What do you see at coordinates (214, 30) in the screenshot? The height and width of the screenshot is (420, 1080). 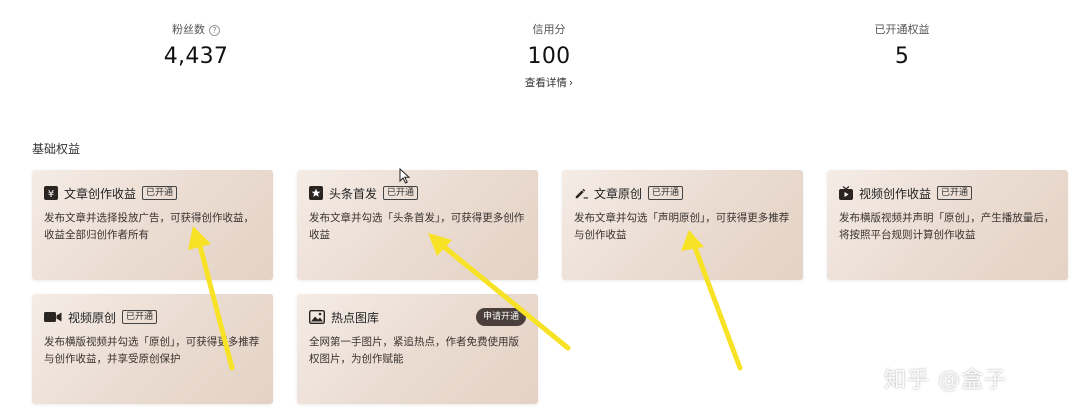 I see `help-icon: ?` at bounding box center [214, 30].